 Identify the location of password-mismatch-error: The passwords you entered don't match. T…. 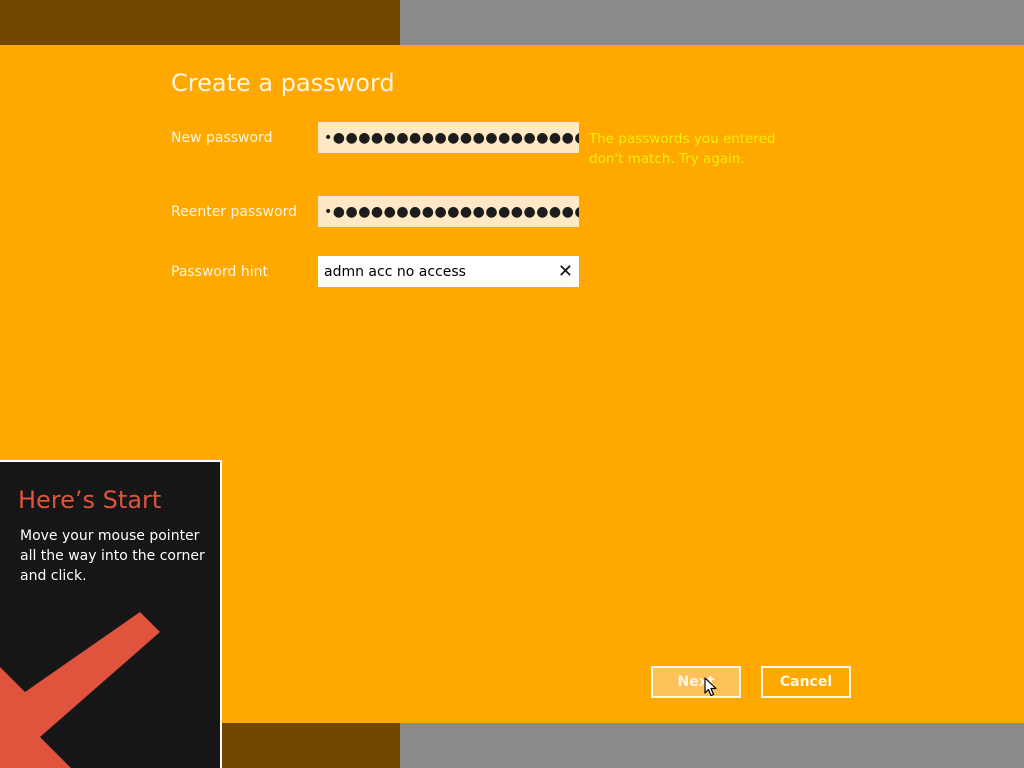
(682, 149).